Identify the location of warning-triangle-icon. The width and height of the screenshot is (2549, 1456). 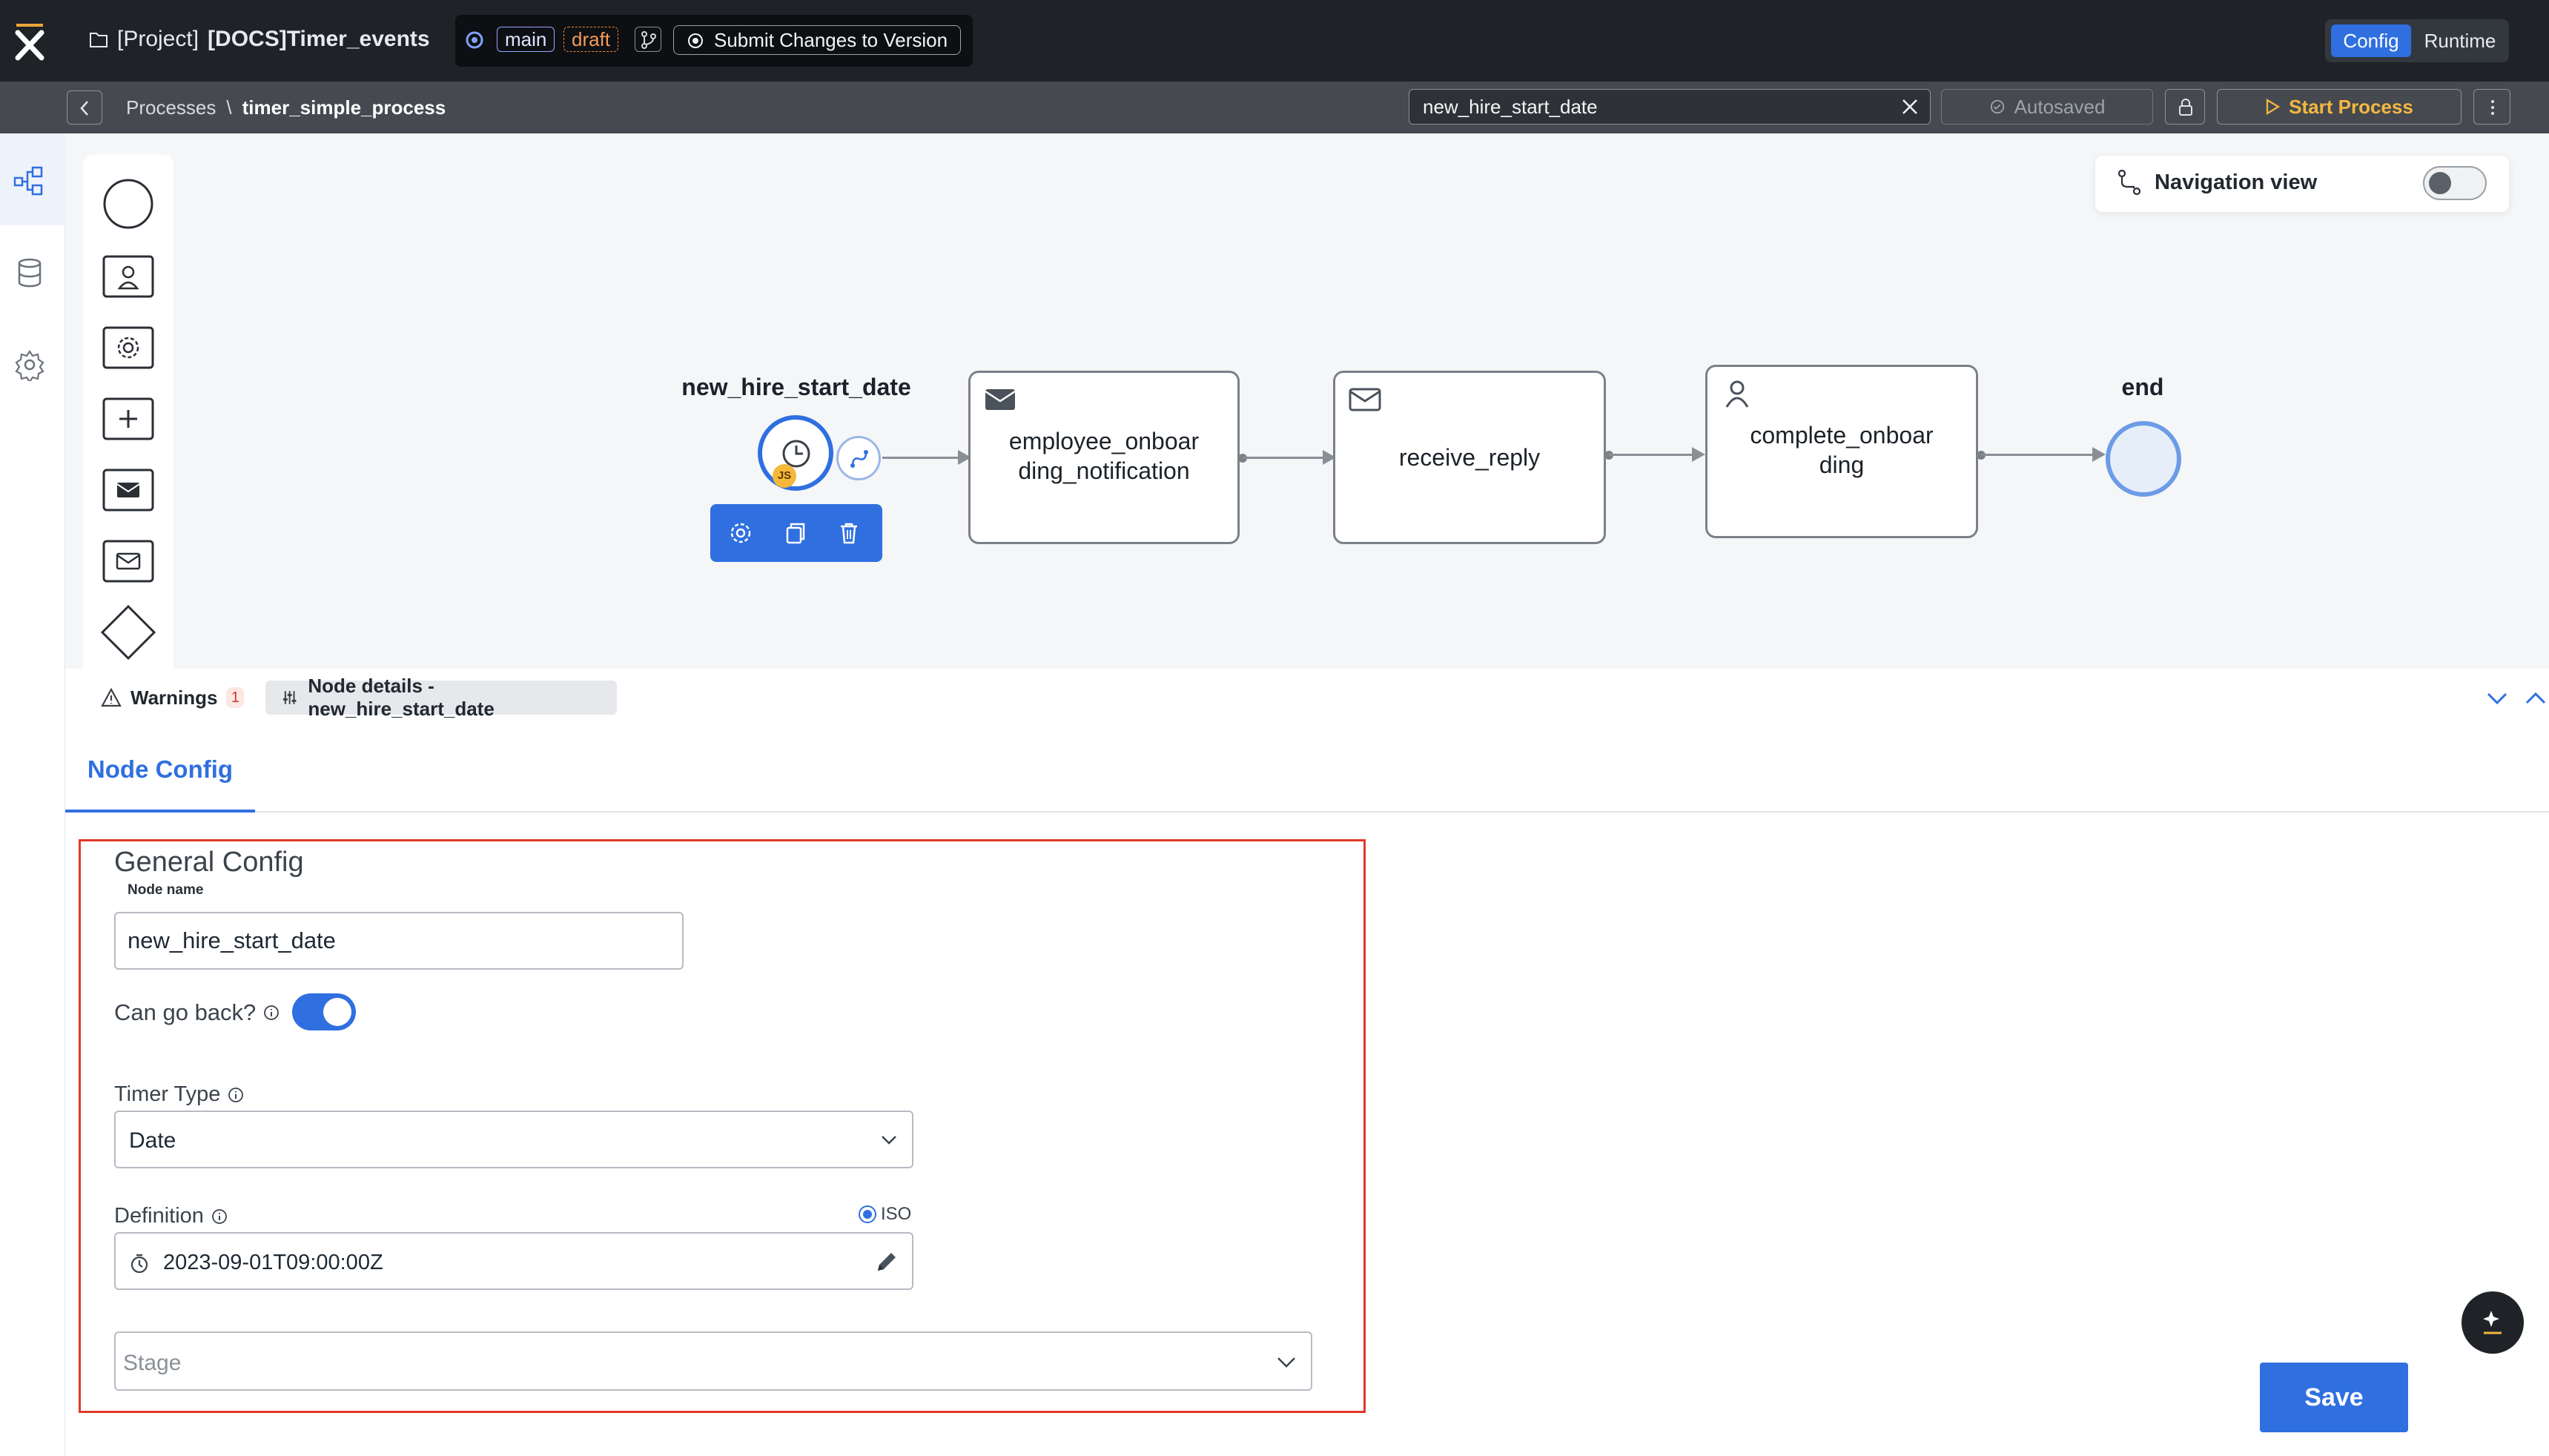
(111, 697).